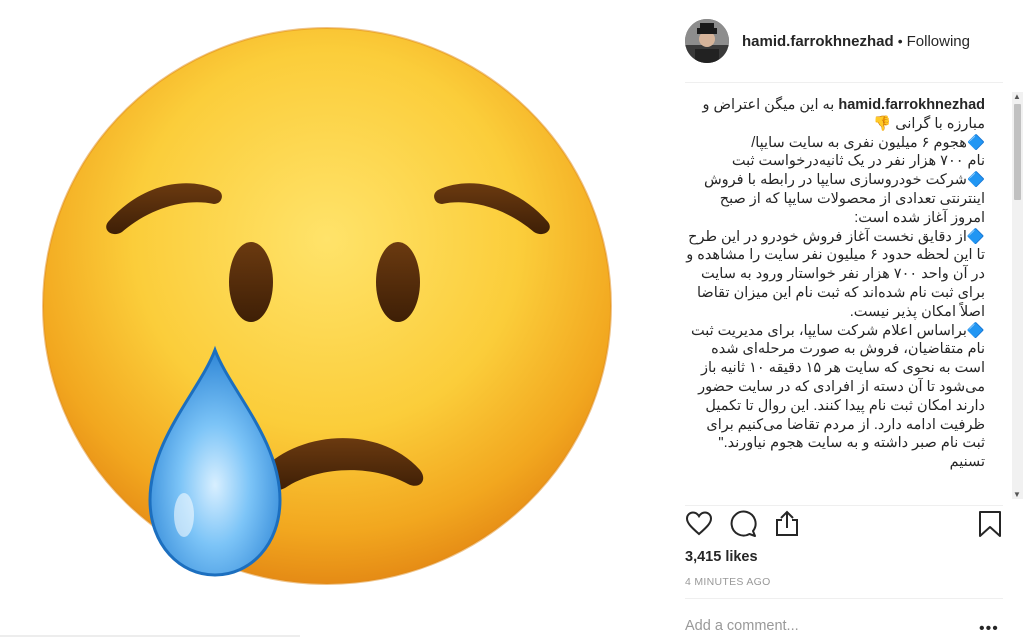 This screenshot has width=1023, height=639. I want to click on caption-username: hamid.farrokhnezhad, so click(911, 105).